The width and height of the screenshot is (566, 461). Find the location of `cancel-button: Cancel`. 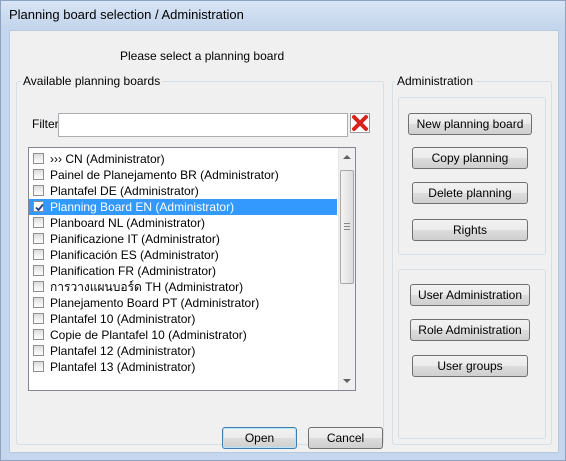

cancel-button: Cancel is located at coordinates (345, 438).